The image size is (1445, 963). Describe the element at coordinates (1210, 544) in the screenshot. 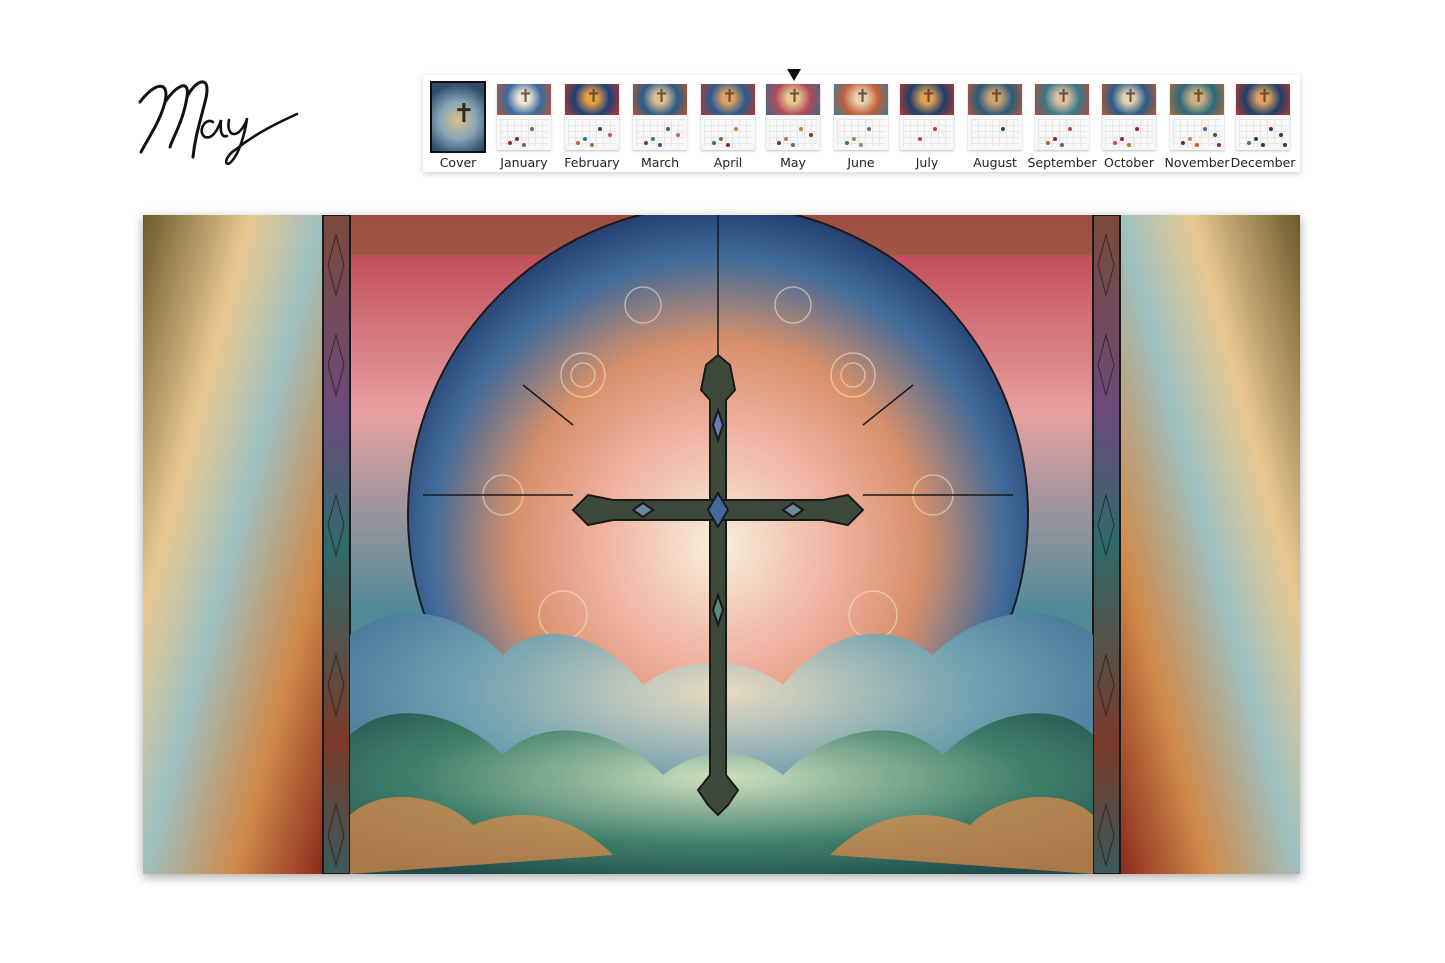

I see `right-panel` at that location.